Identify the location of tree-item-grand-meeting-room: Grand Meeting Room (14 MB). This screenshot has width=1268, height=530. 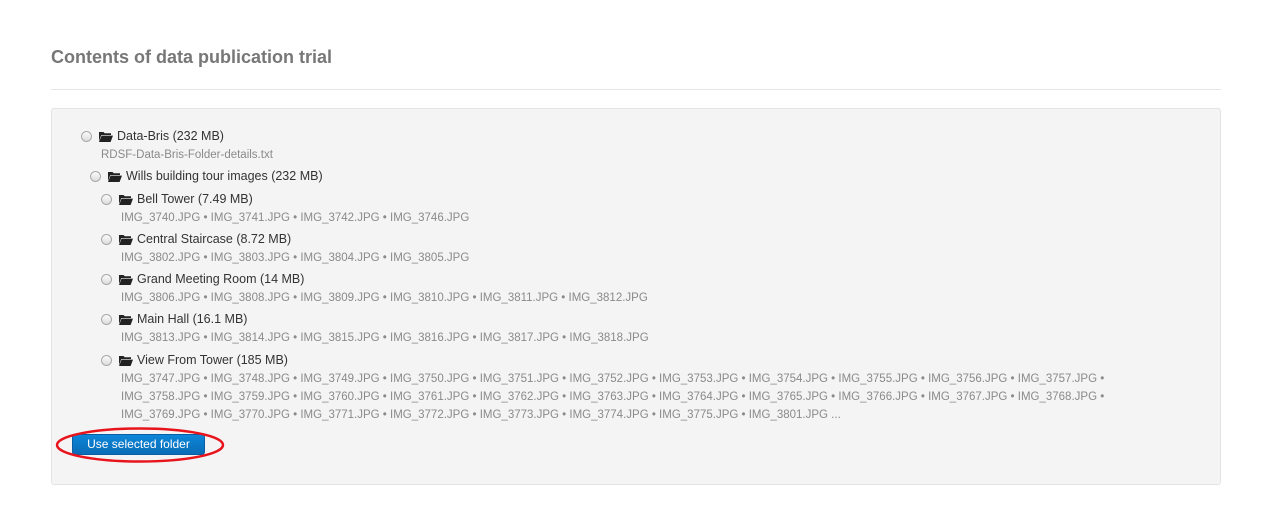
(202, 279).